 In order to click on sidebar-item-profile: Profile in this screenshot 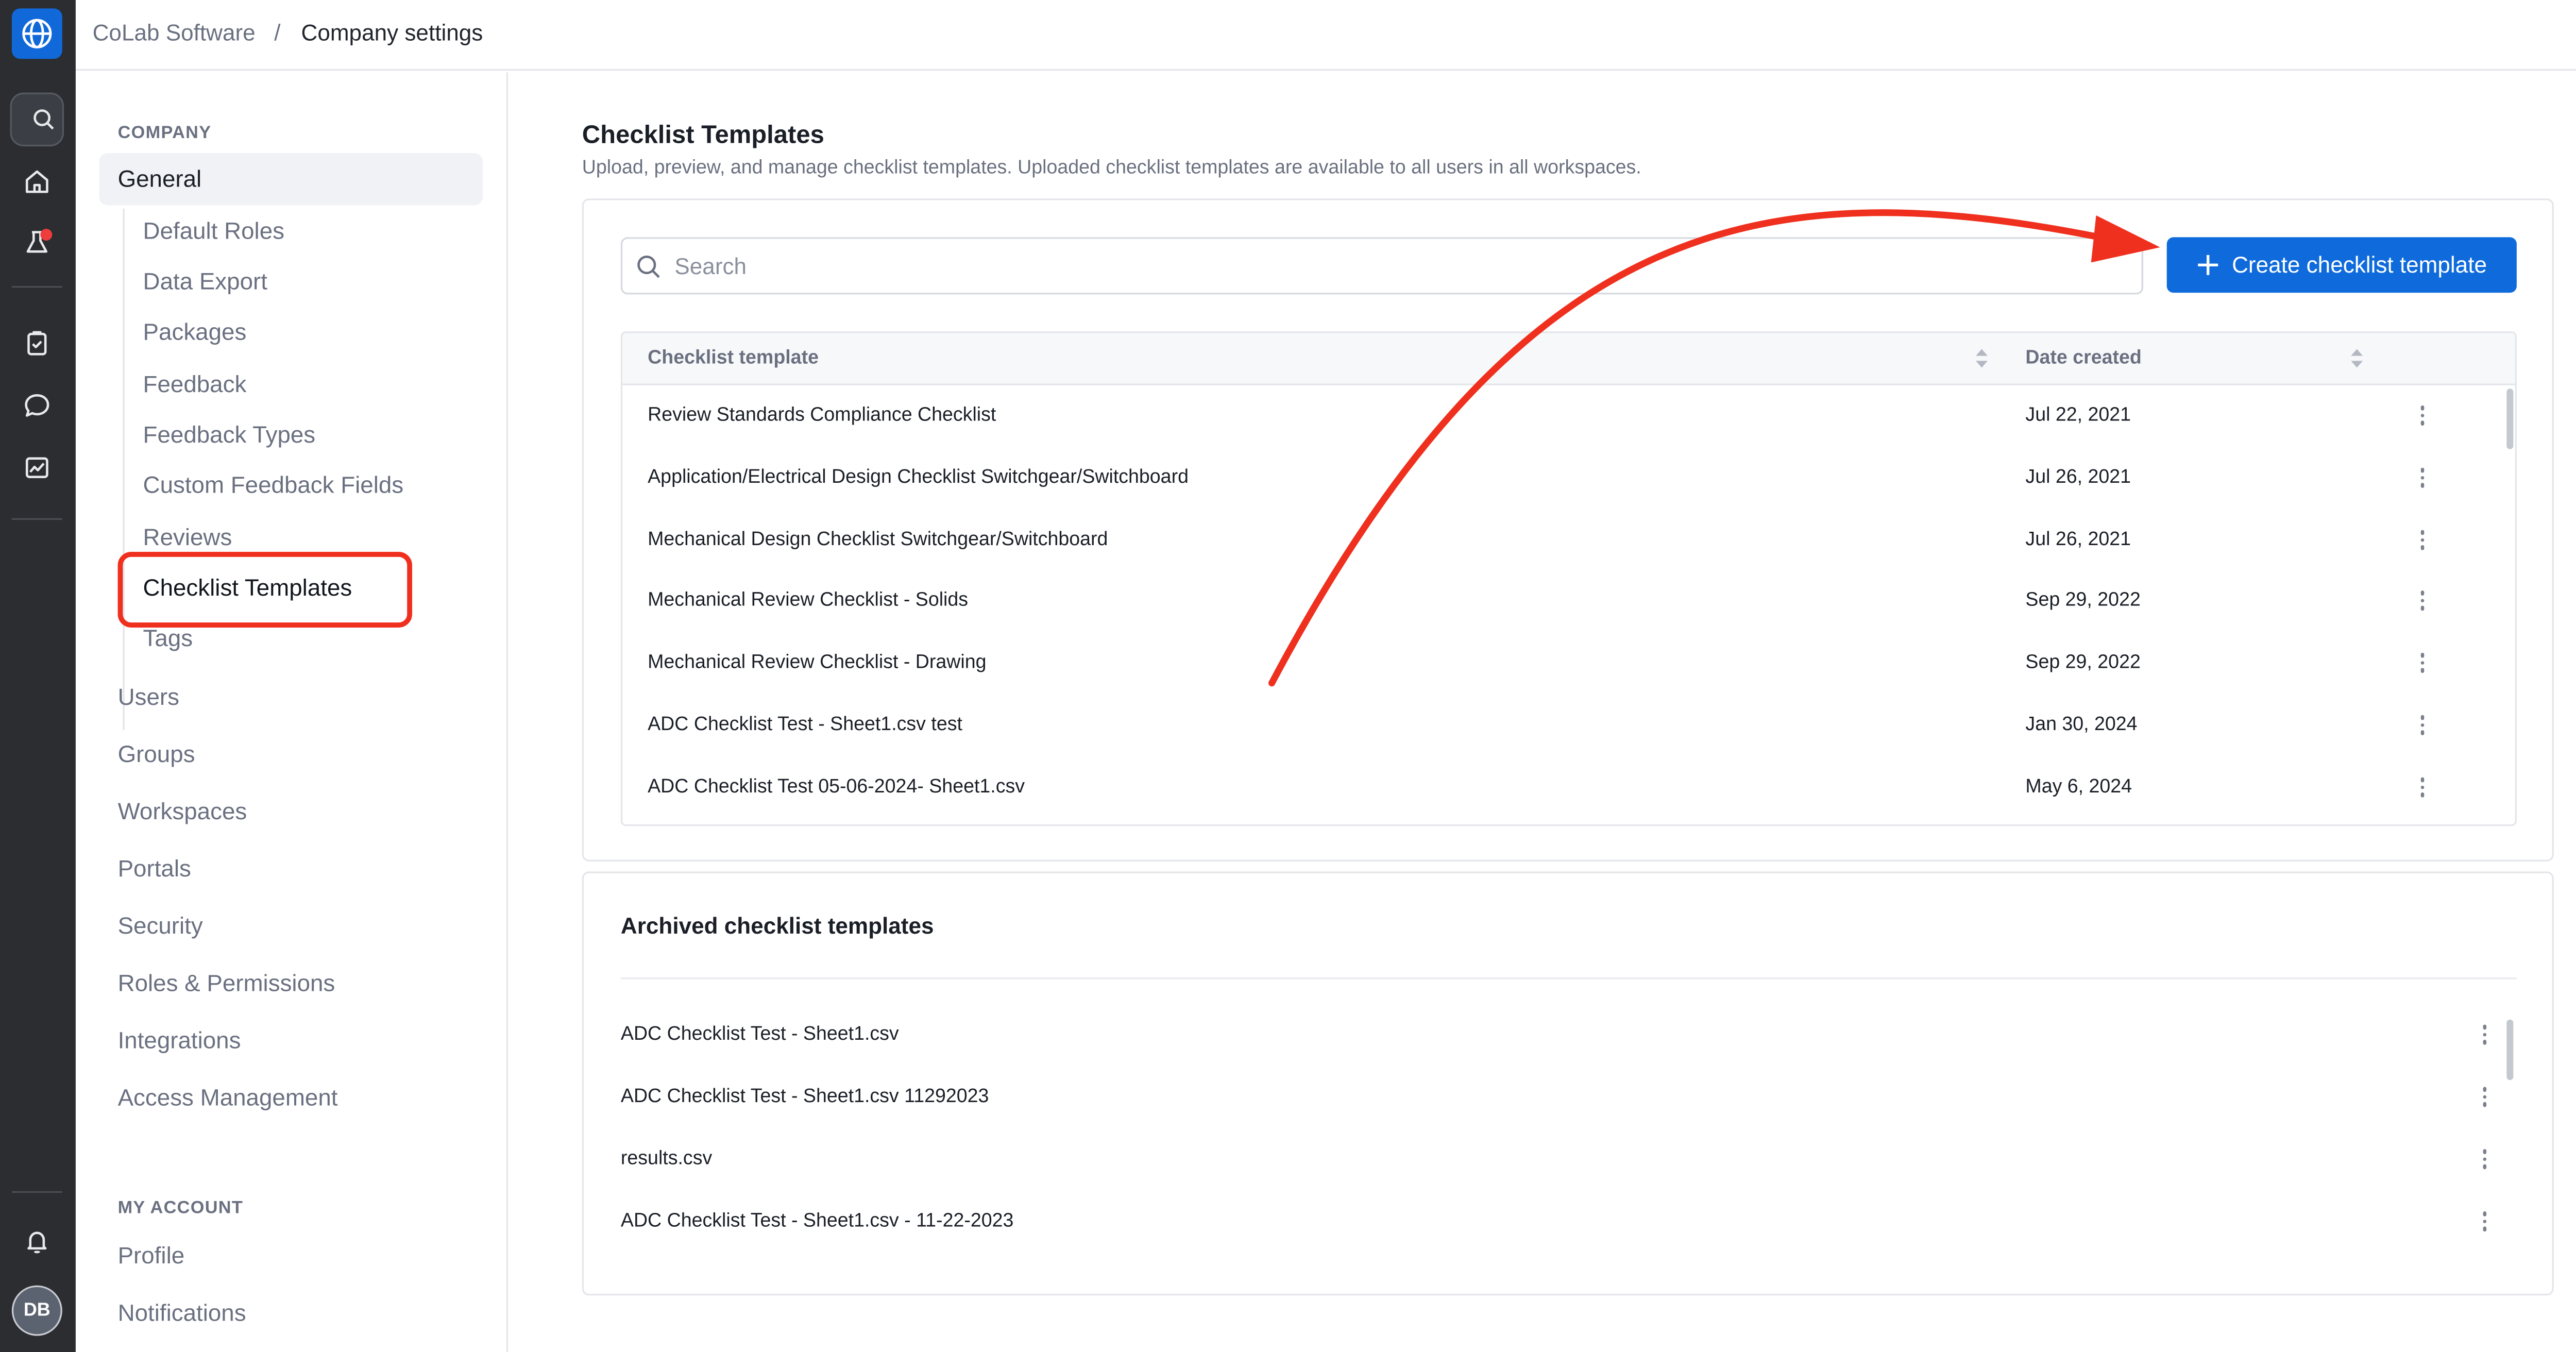, I will do `click(151, 1255)`.